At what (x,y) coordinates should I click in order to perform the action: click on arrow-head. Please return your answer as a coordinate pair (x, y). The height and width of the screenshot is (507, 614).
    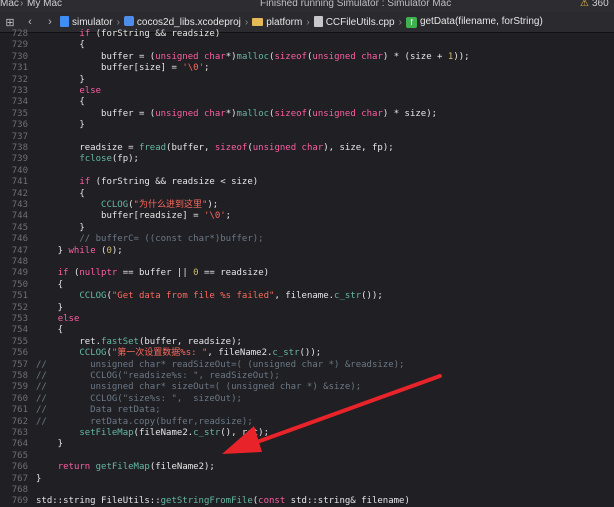
    Looking at the image, I should click on (242, 440).